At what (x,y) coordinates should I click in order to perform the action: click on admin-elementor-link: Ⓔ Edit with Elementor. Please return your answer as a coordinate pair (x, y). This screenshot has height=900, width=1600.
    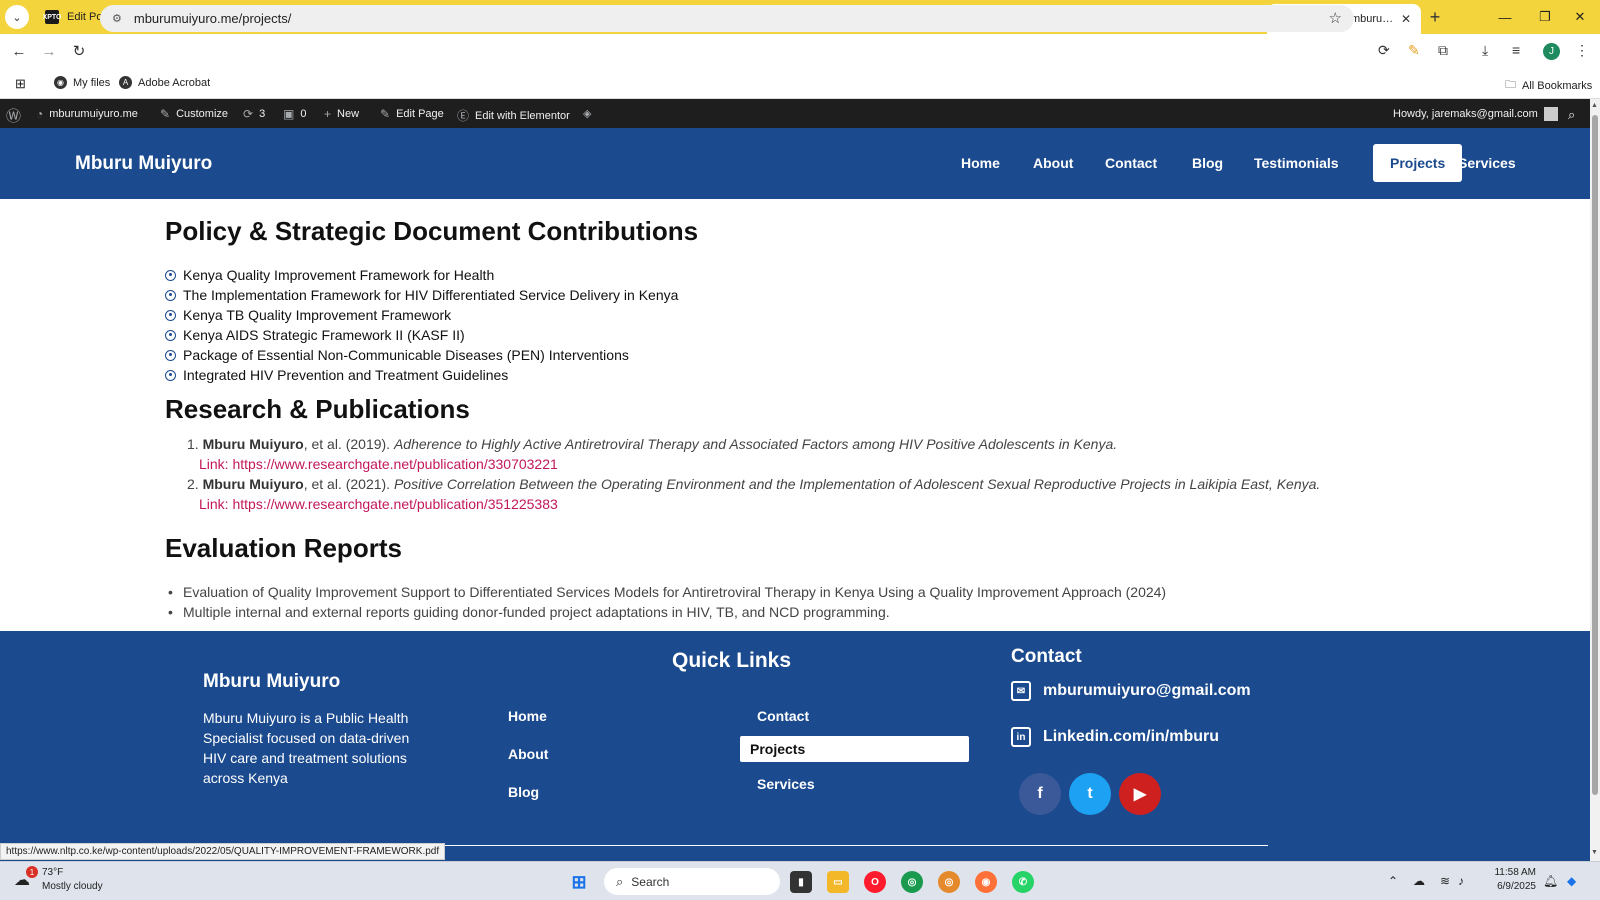
    Looking at the image, I should click on (513, 115).